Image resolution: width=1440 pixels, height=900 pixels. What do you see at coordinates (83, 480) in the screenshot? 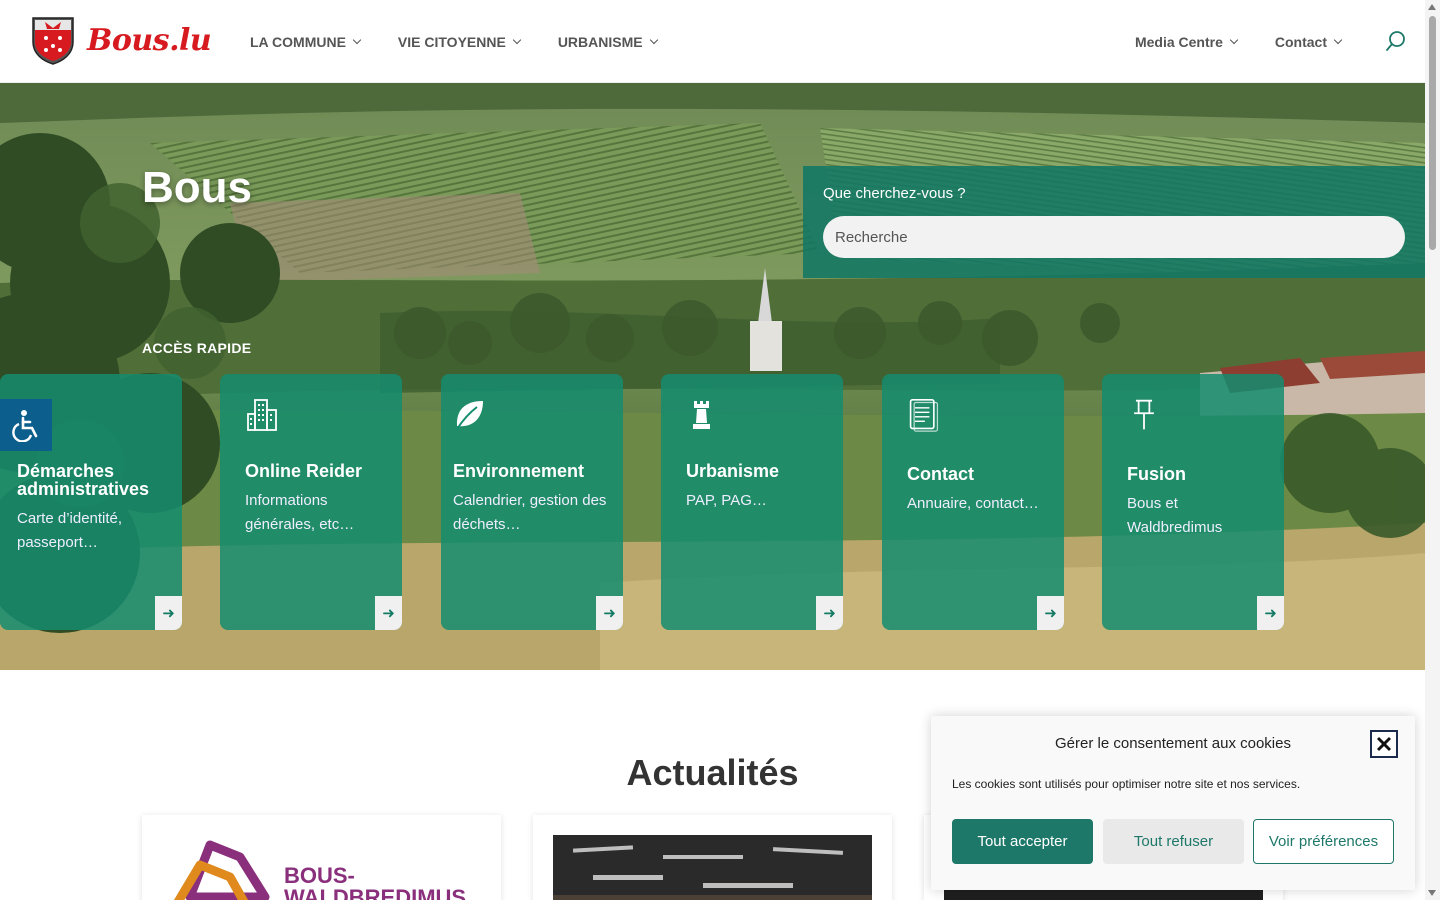
I see `card-title: Démarches administratives` at bounding box center [83, 480].